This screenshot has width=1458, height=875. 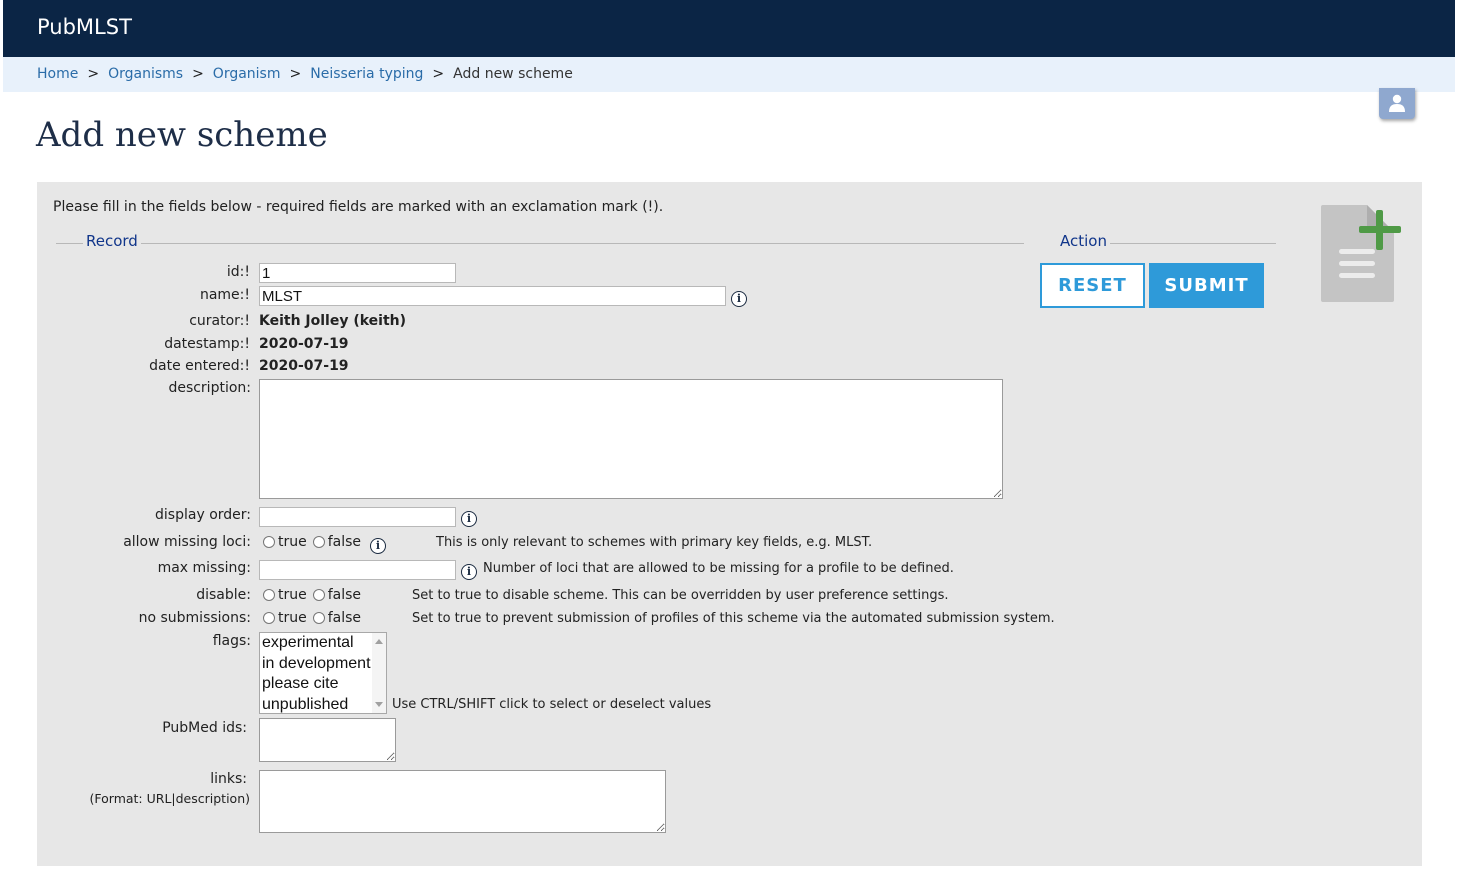 I want to click on site-brand: PubMLST, so click(x=84, y=27).